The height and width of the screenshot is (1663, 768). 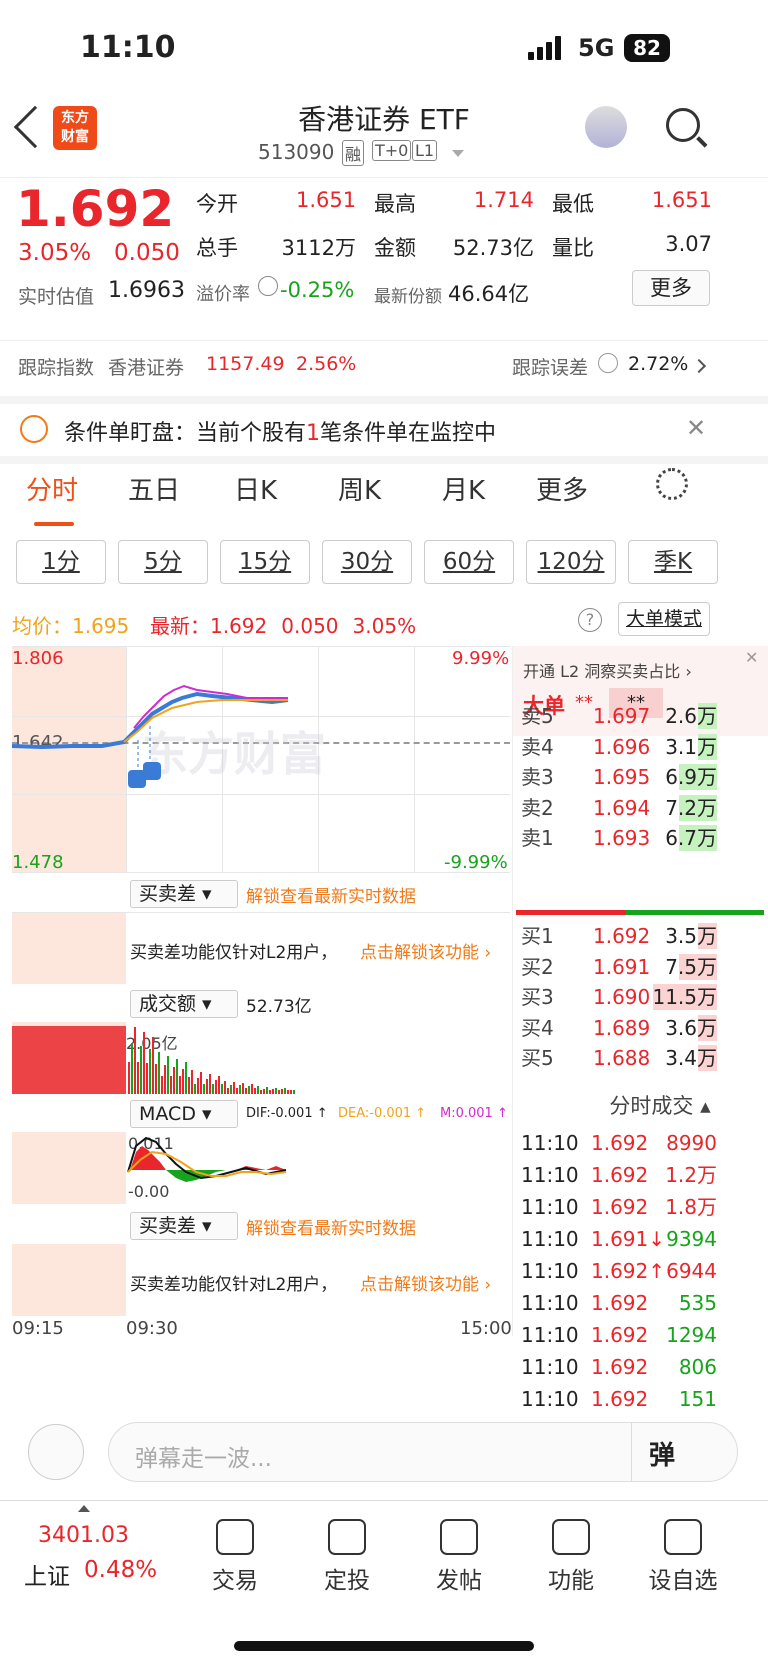 What do you see at coordinates (699, 366) in the screenshot?
I see `chevron-right-icon` at bounding box center [699, 366].